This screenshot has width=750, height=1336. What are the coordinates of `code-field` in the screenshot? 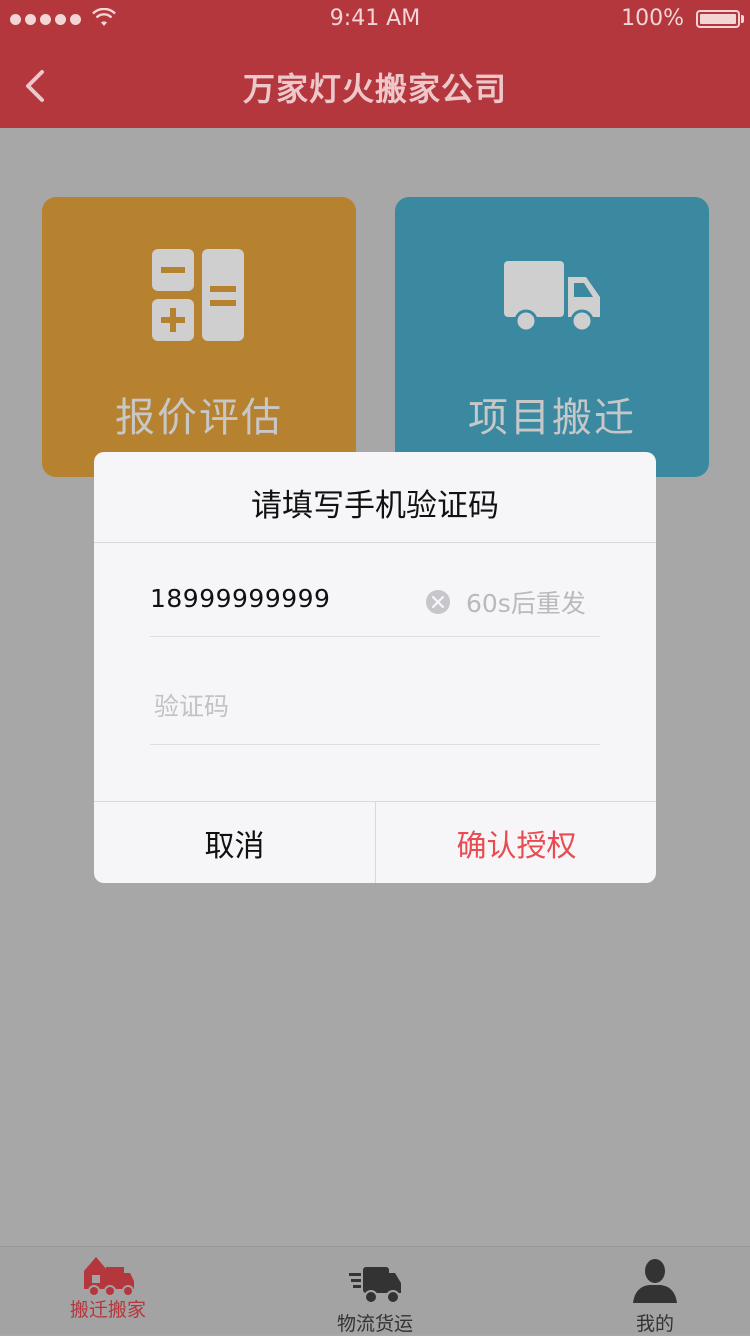 It's located at (375, 711).